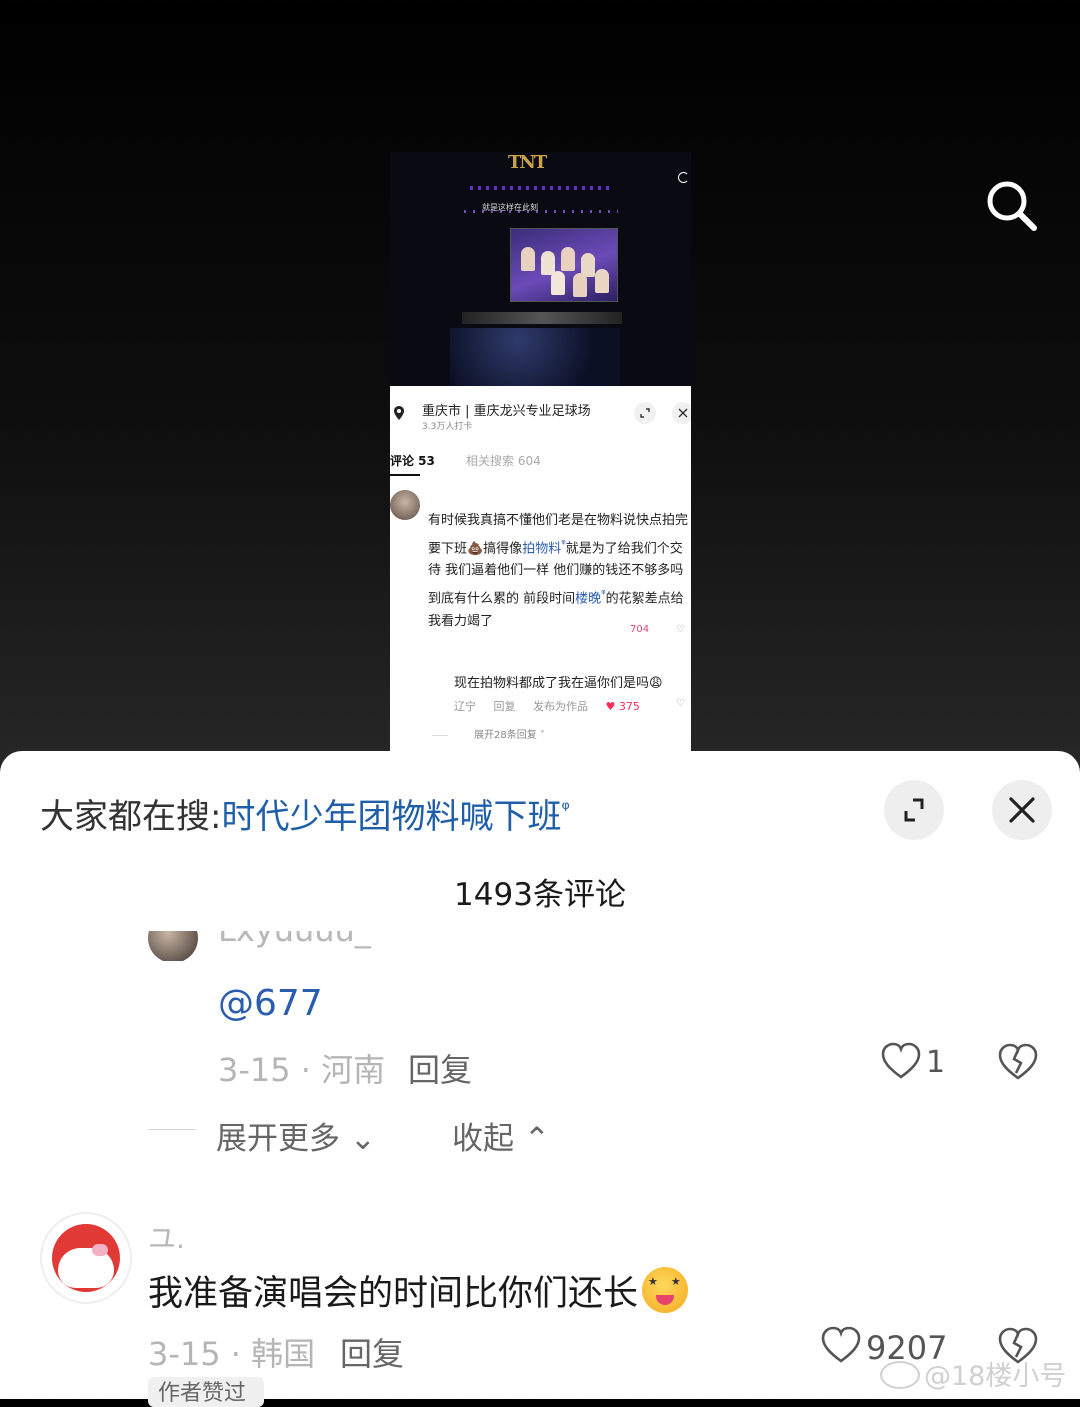 This screenshot has height=1407, width=1080. What do you see at coordinates (302, 1070) in the screenshot?
I see `comment-date-location: 3-15 · 河南` at bounding box center [302, 1070].